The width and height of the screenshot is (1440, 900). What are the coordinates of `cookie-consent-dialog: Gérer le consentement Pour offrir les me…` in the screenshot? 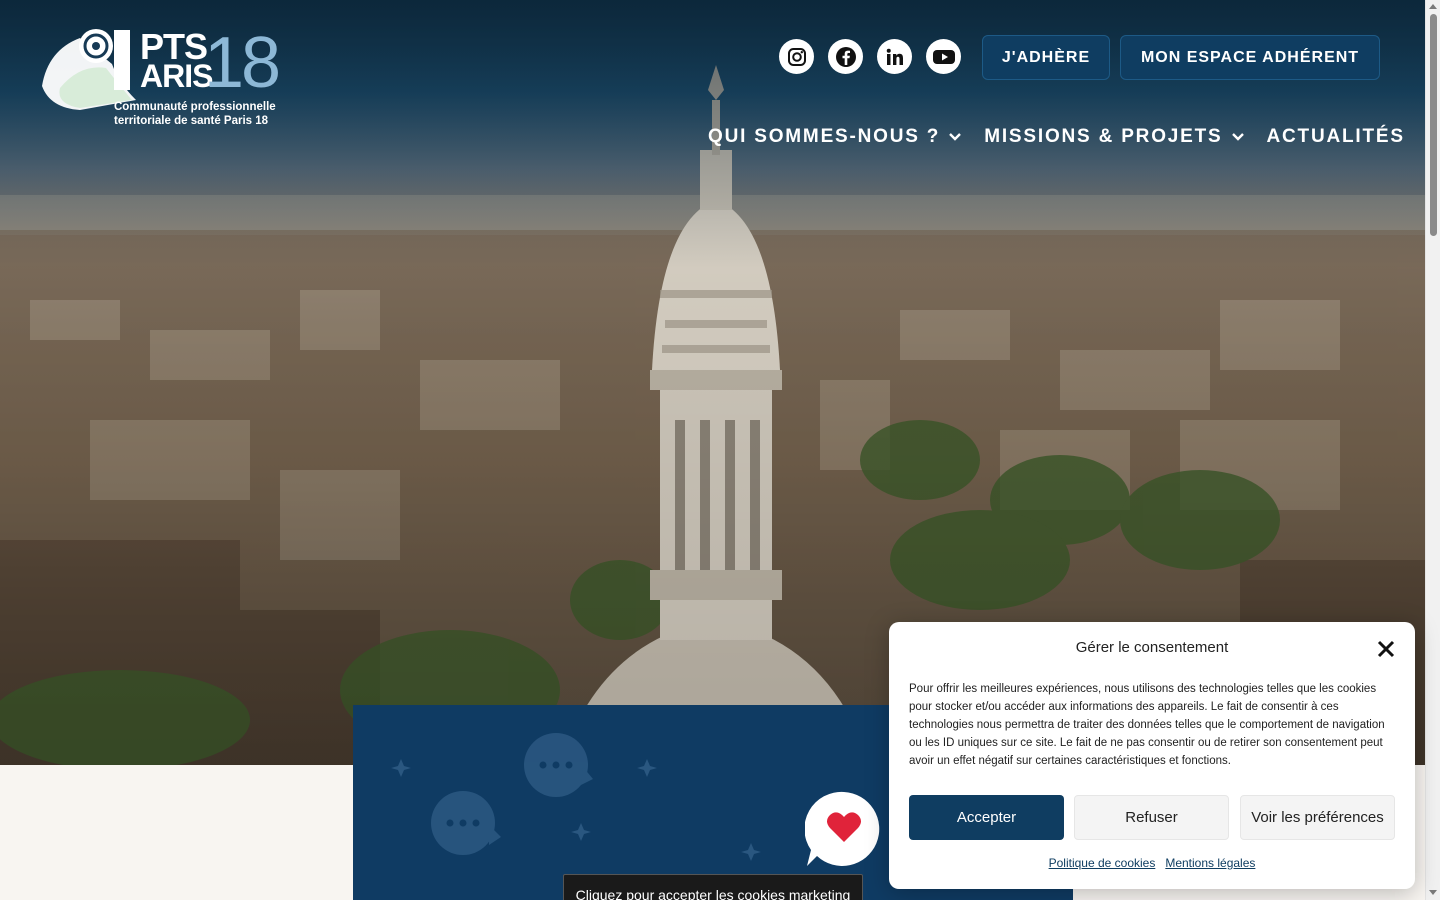 It's located at (1152, 755).